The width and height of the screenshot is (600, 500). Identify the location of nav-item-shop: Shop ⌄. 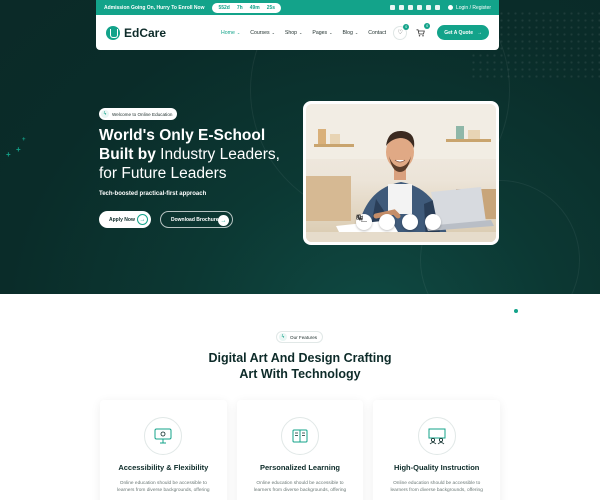
(293, 33).